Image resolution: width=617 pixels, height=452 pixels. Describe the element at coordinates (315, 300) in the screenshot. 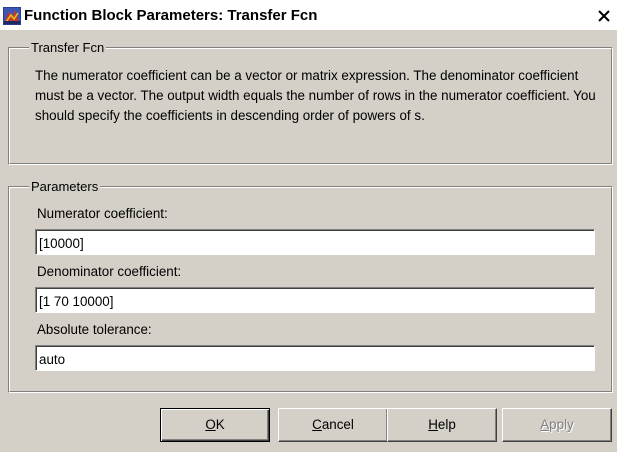

I see `denominator-input` at that location.